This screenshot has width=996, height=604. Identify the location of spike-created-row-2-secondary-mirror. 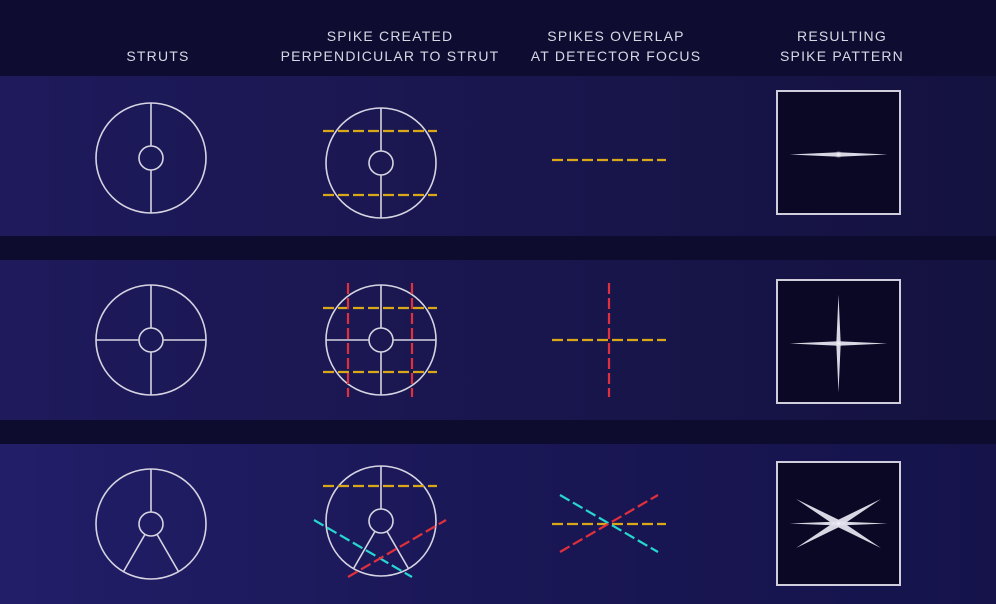
(381, 340).